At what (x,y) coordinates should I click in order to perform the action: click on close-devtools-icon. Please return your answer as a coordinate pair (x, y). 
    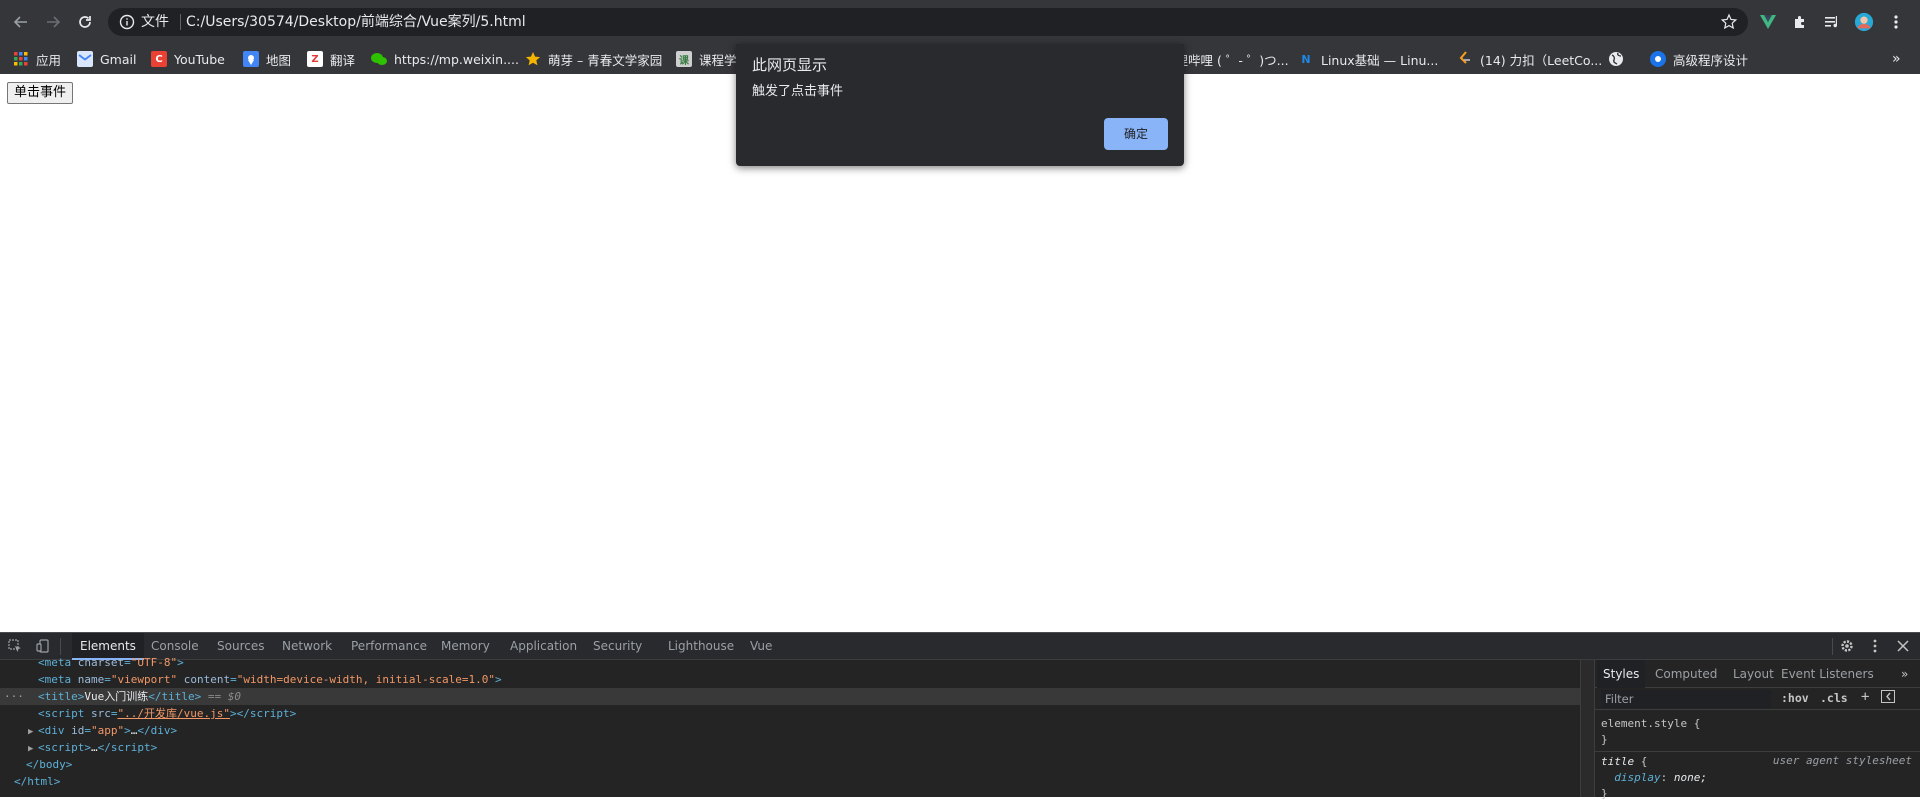
    Looking at the image, I should click on (1903, 646).